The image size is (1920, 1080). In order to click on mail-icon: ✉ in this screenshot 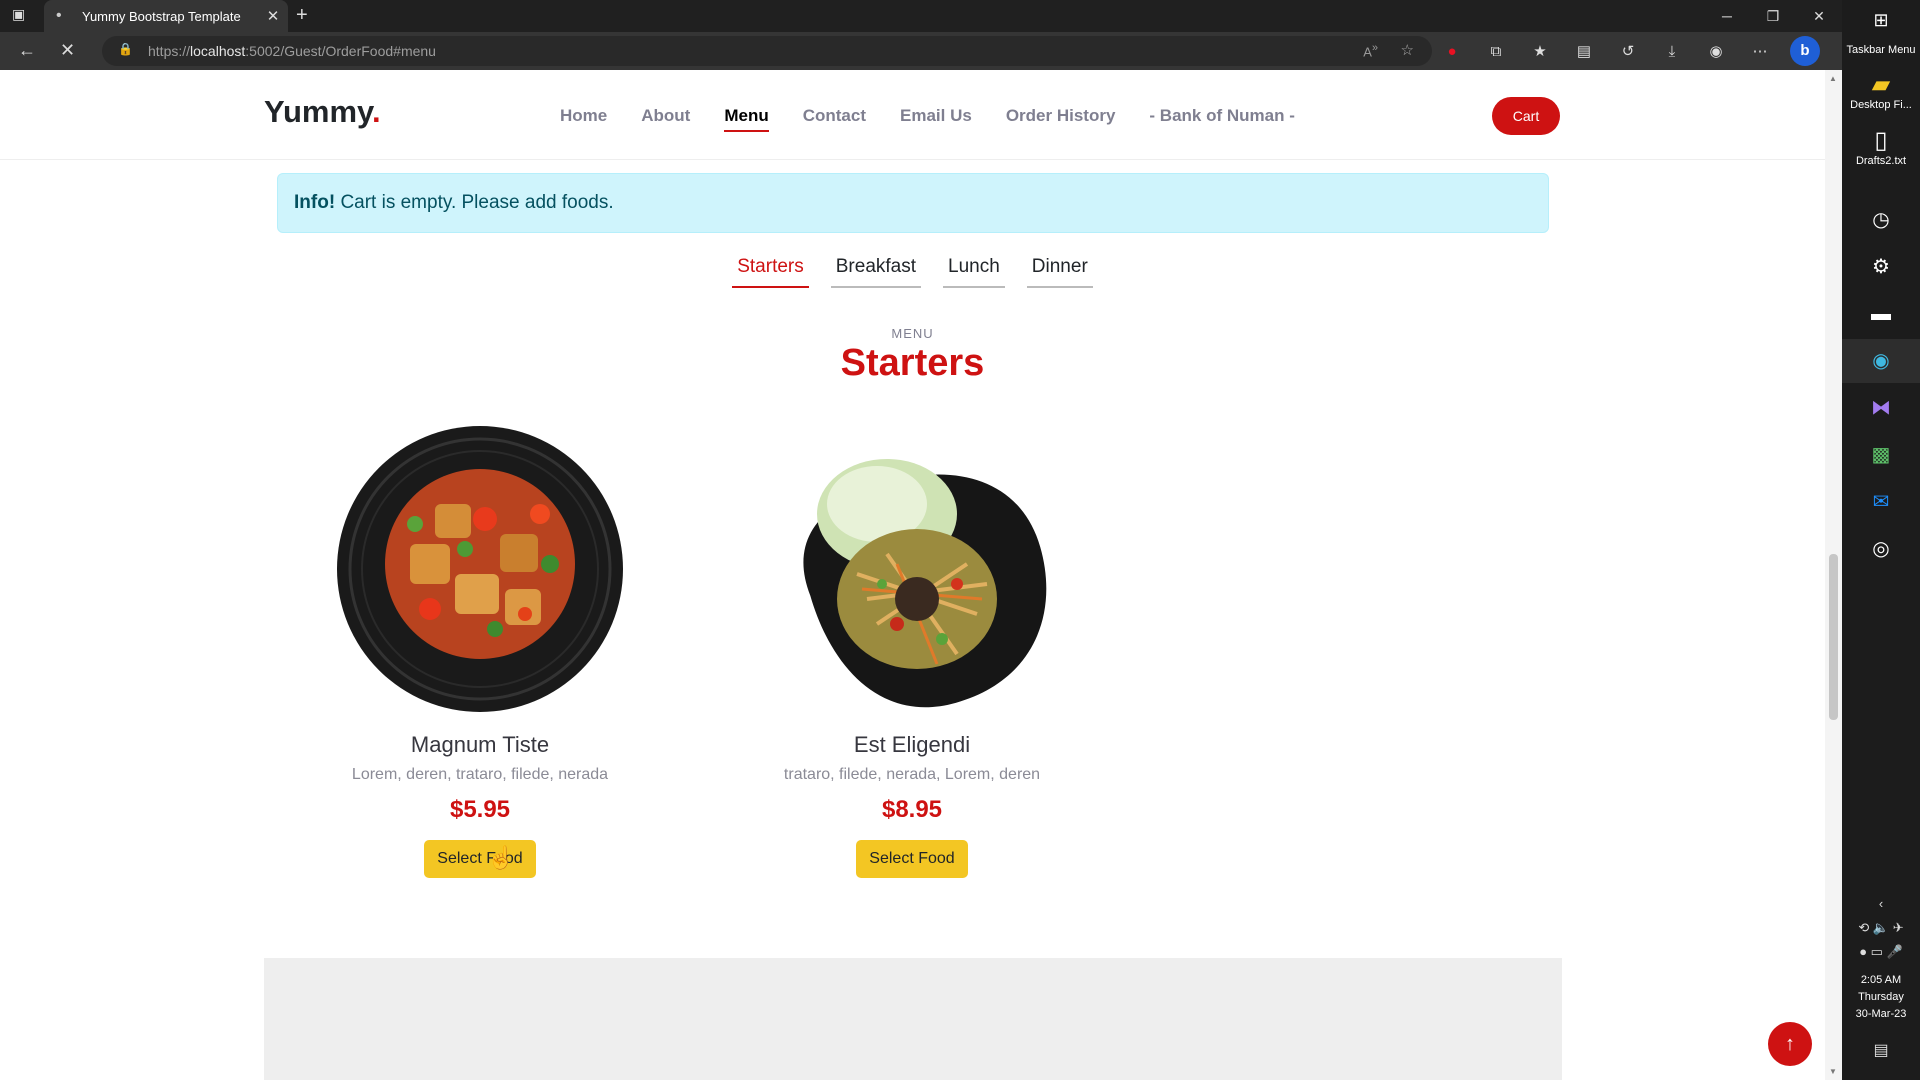, I will do `click(1881, 502)`.